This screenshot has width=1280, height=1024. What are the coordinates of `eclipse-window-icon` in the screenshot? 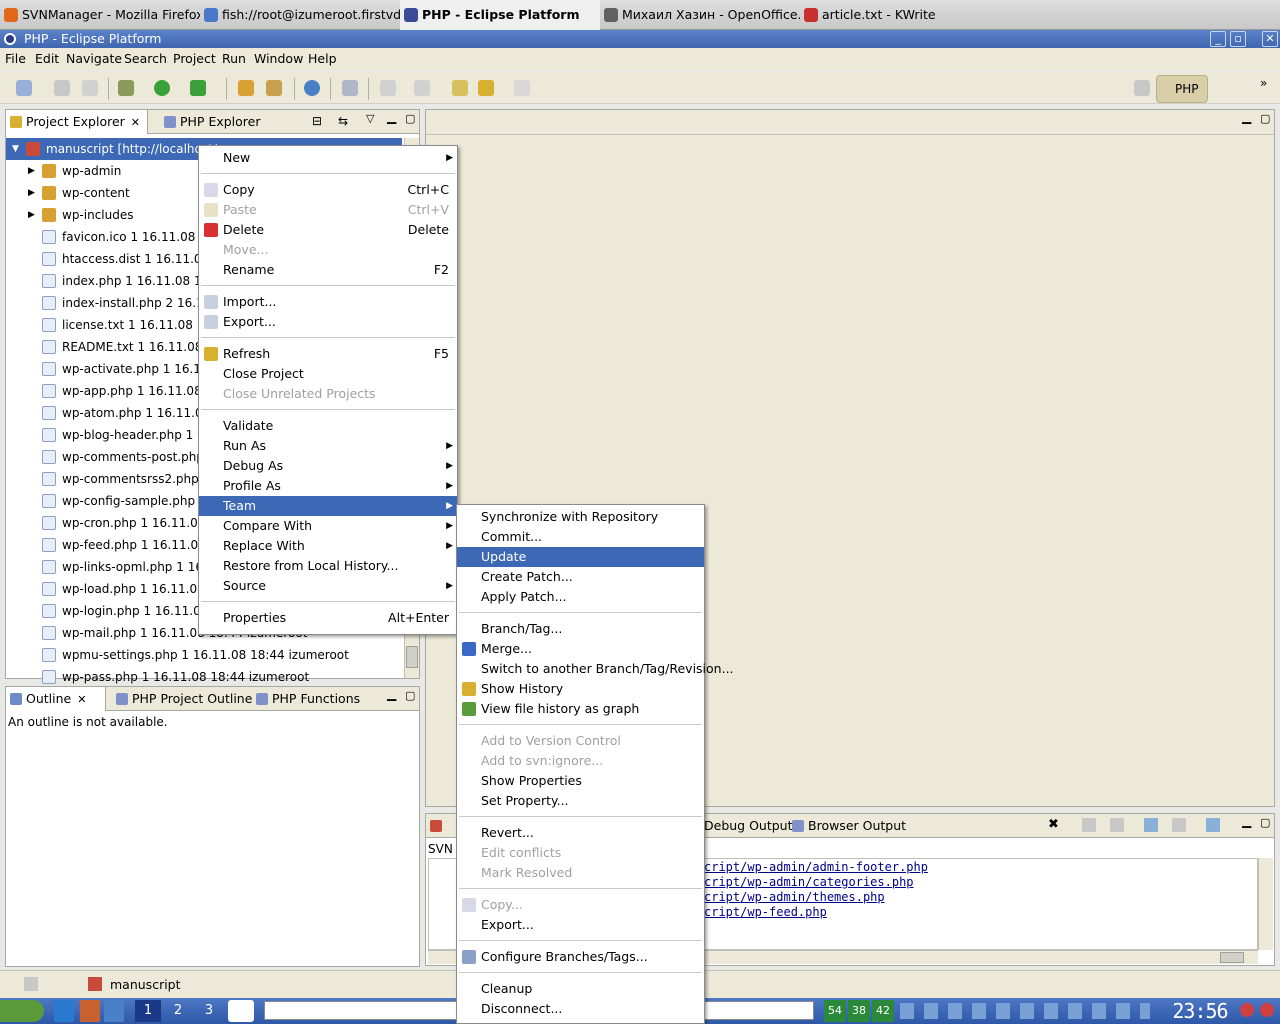 It's located at (241, 1011).